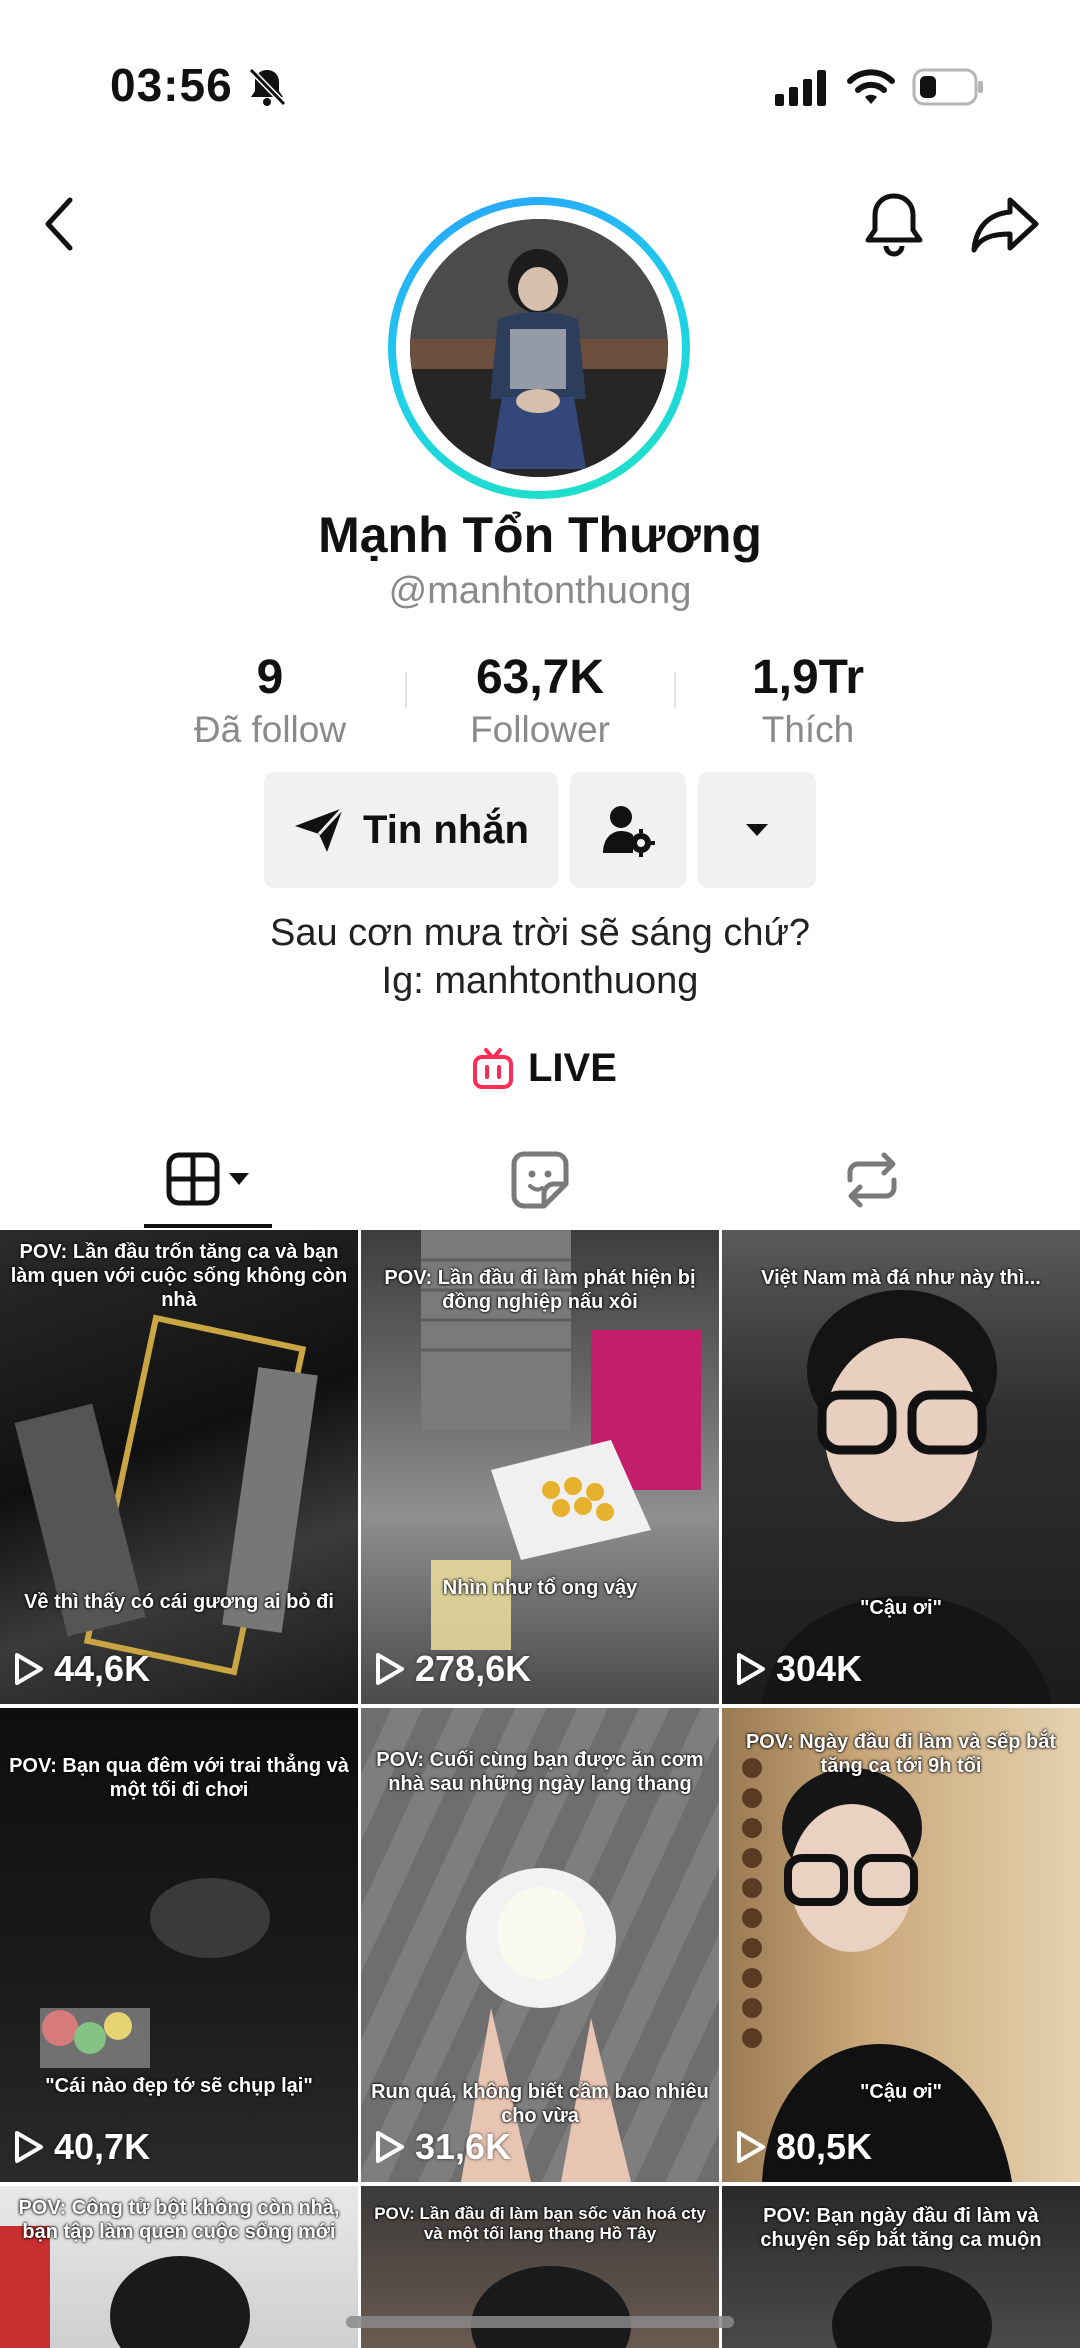 This screenshot has height=2348, width=1080. What do you see at coordinates (540, 2322) in the screenshot?
I see `home-indicator` at bounding box center [540, 2322].